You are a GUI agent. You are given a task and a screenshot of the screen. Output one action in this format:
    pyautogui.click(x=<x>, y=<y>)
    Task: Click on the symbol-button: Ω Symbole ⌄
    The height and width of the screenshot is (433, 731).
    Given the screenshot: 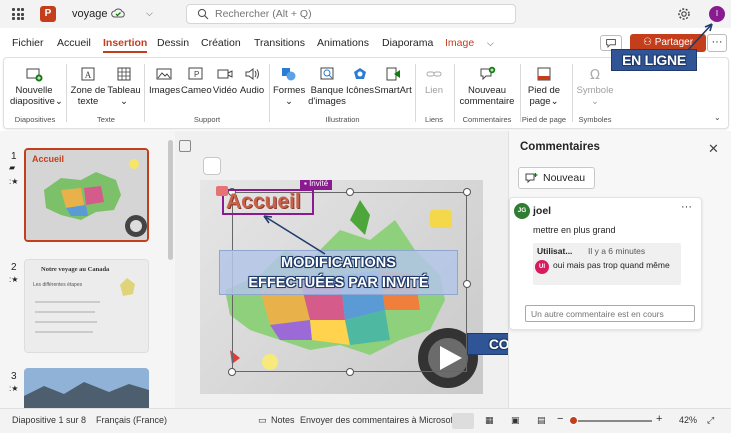 What is the action you would take?
    pyautogui.click(x=595, y=86)
    